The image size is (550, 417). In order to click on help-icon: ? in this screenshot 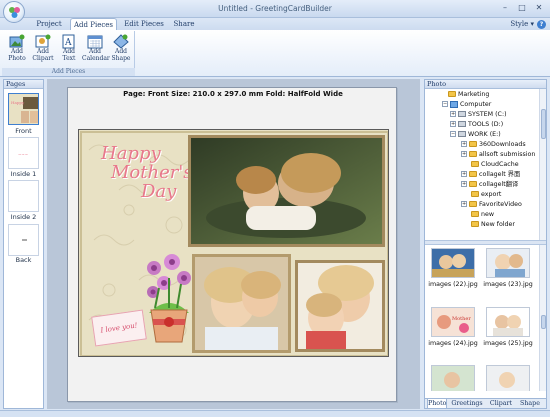, I will do `click(541, 24)`.